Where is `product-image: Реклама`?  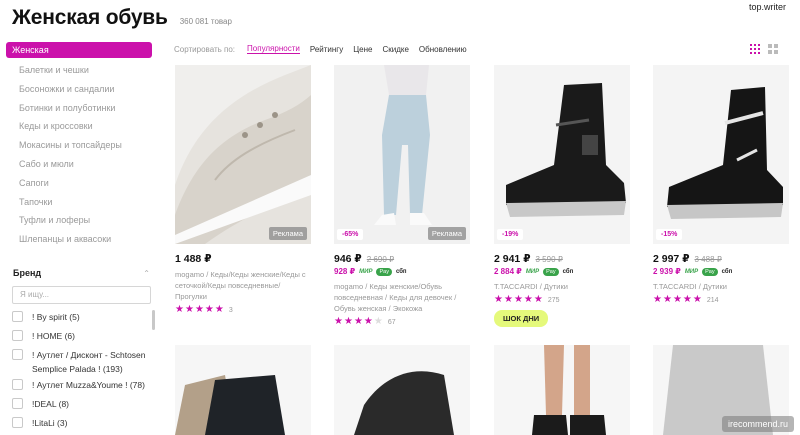
product-image: Реклама is located at coordinates (243, 154).